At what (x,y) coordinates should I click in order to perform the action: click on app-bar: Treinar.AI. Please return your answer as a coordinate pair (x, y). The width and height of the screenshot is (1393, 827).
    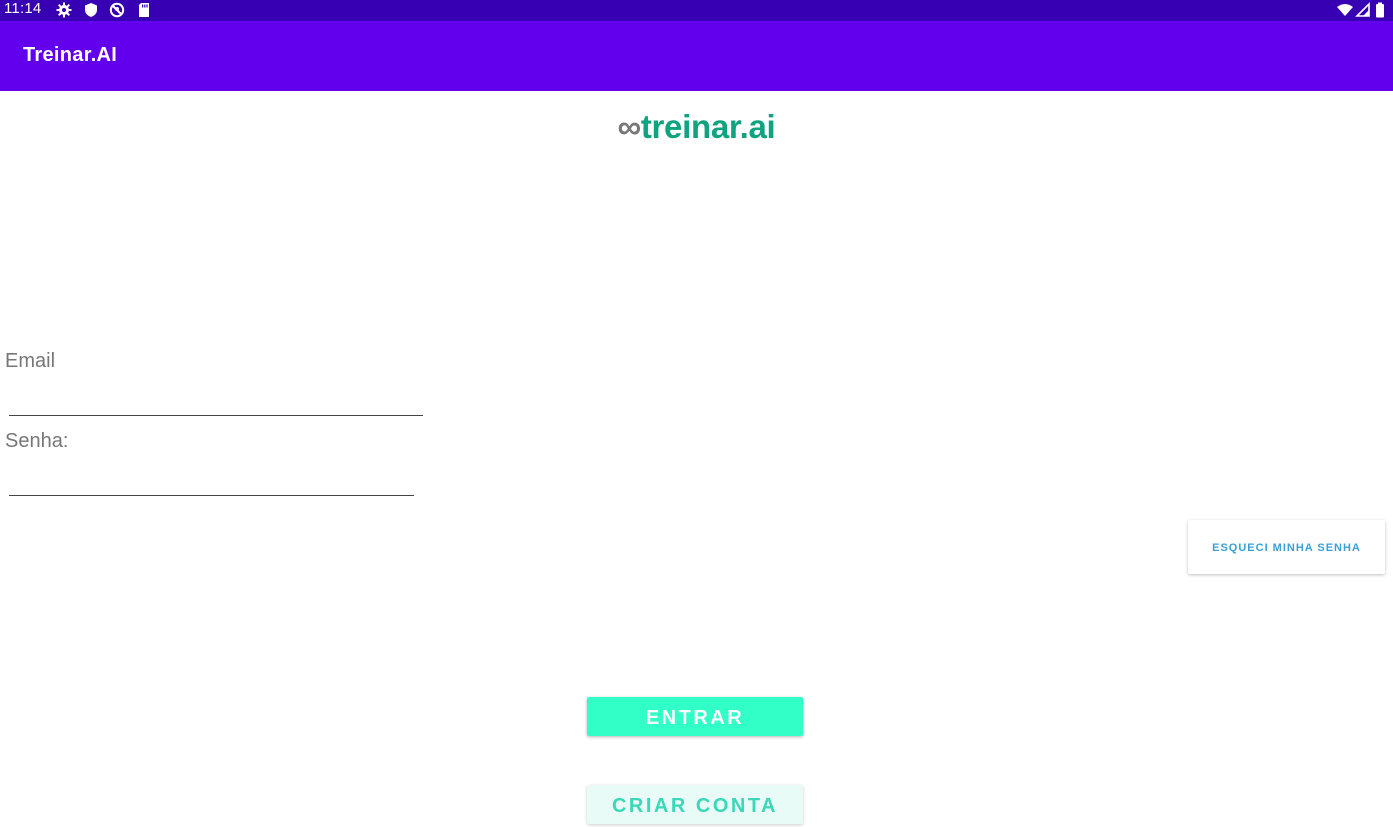
    Looking at the image, I should click on (696, 56).